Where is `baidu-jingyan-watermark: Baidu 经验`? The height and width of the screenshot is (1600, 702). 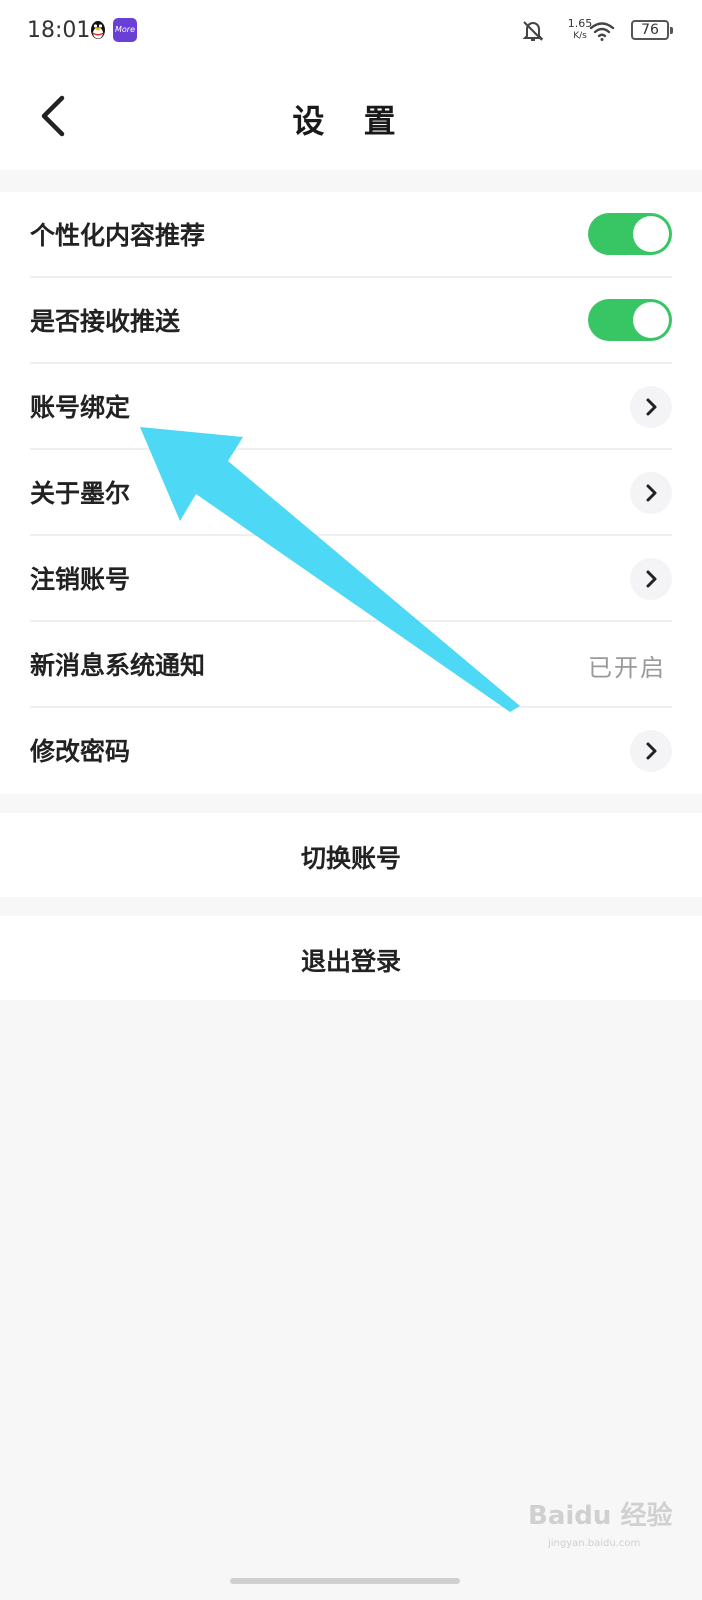 baidu-jingyan-watermark: Baidu 经验 is located at coordinates (600, 1516).